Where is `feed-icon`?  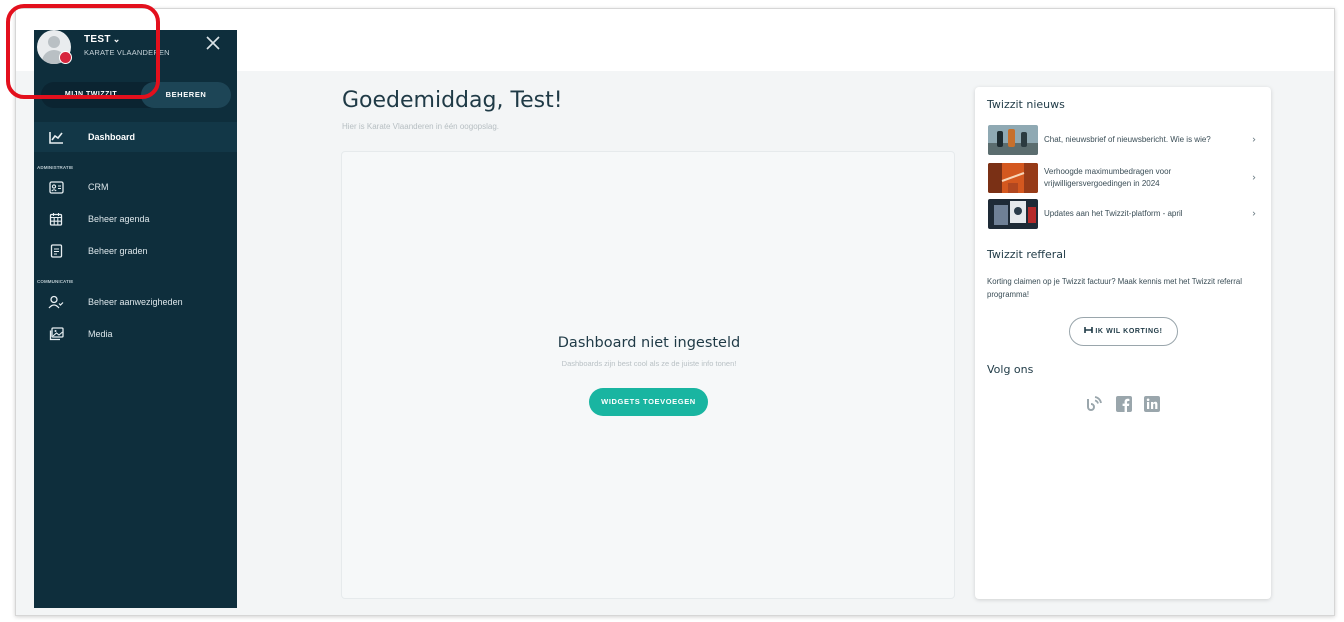
feed-icon is located at coordinates (1094, 403).